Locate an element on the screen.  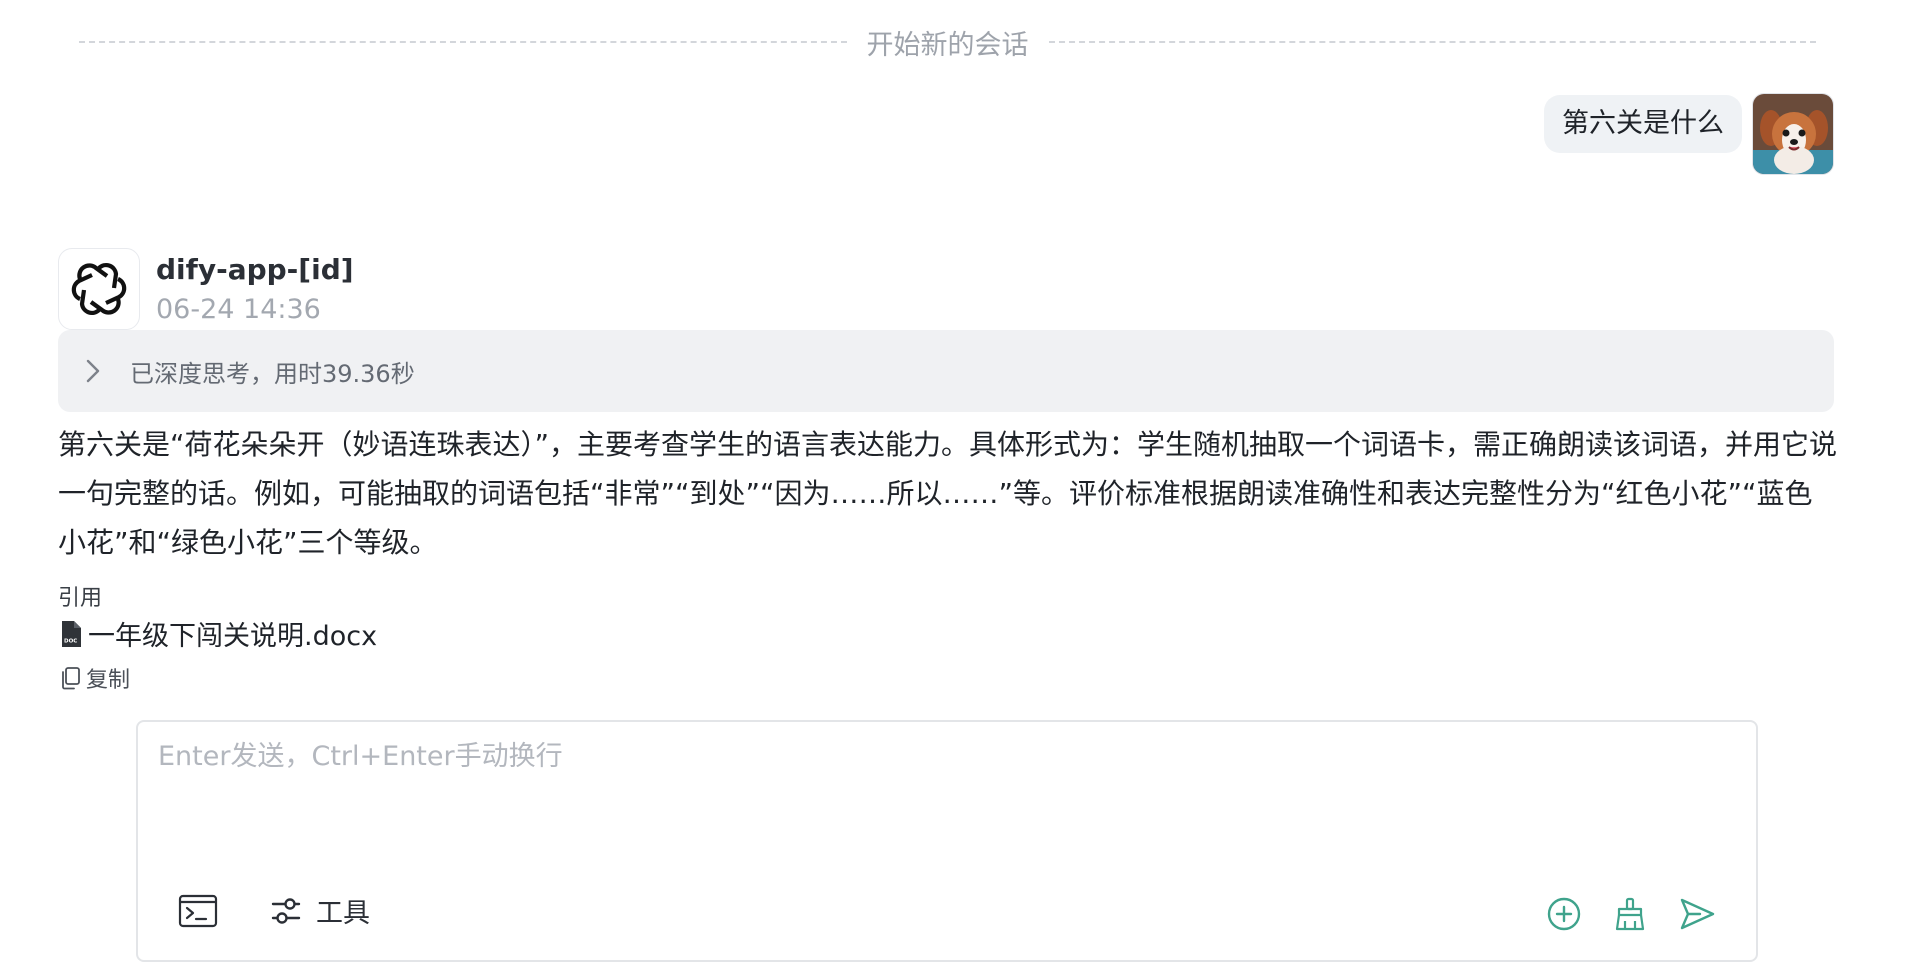
bot-meta: dify-app-[id] 06-24 14:36 is located at coordinates (255, 289).